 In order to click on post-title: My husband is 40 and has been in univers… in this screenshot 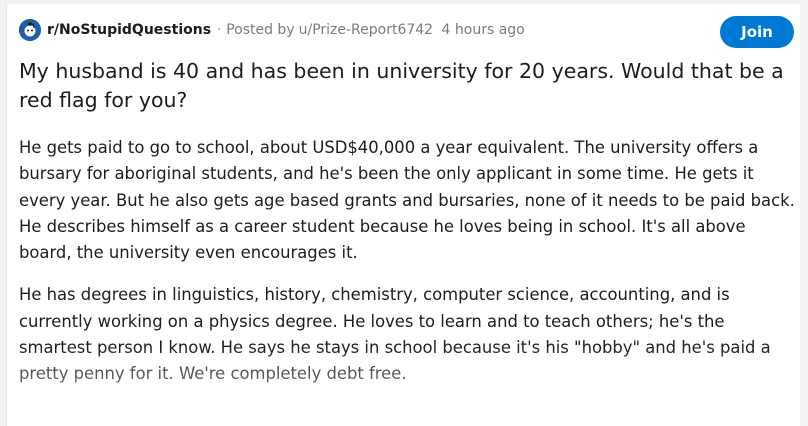, I will do `click(404, 86)`.